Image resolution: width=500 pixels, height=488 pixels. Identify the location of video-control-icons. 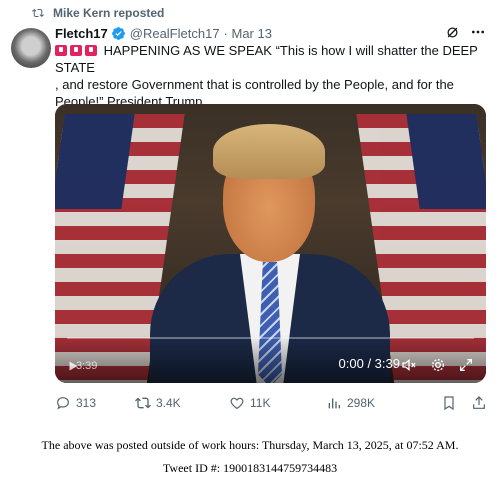
(437, 365).